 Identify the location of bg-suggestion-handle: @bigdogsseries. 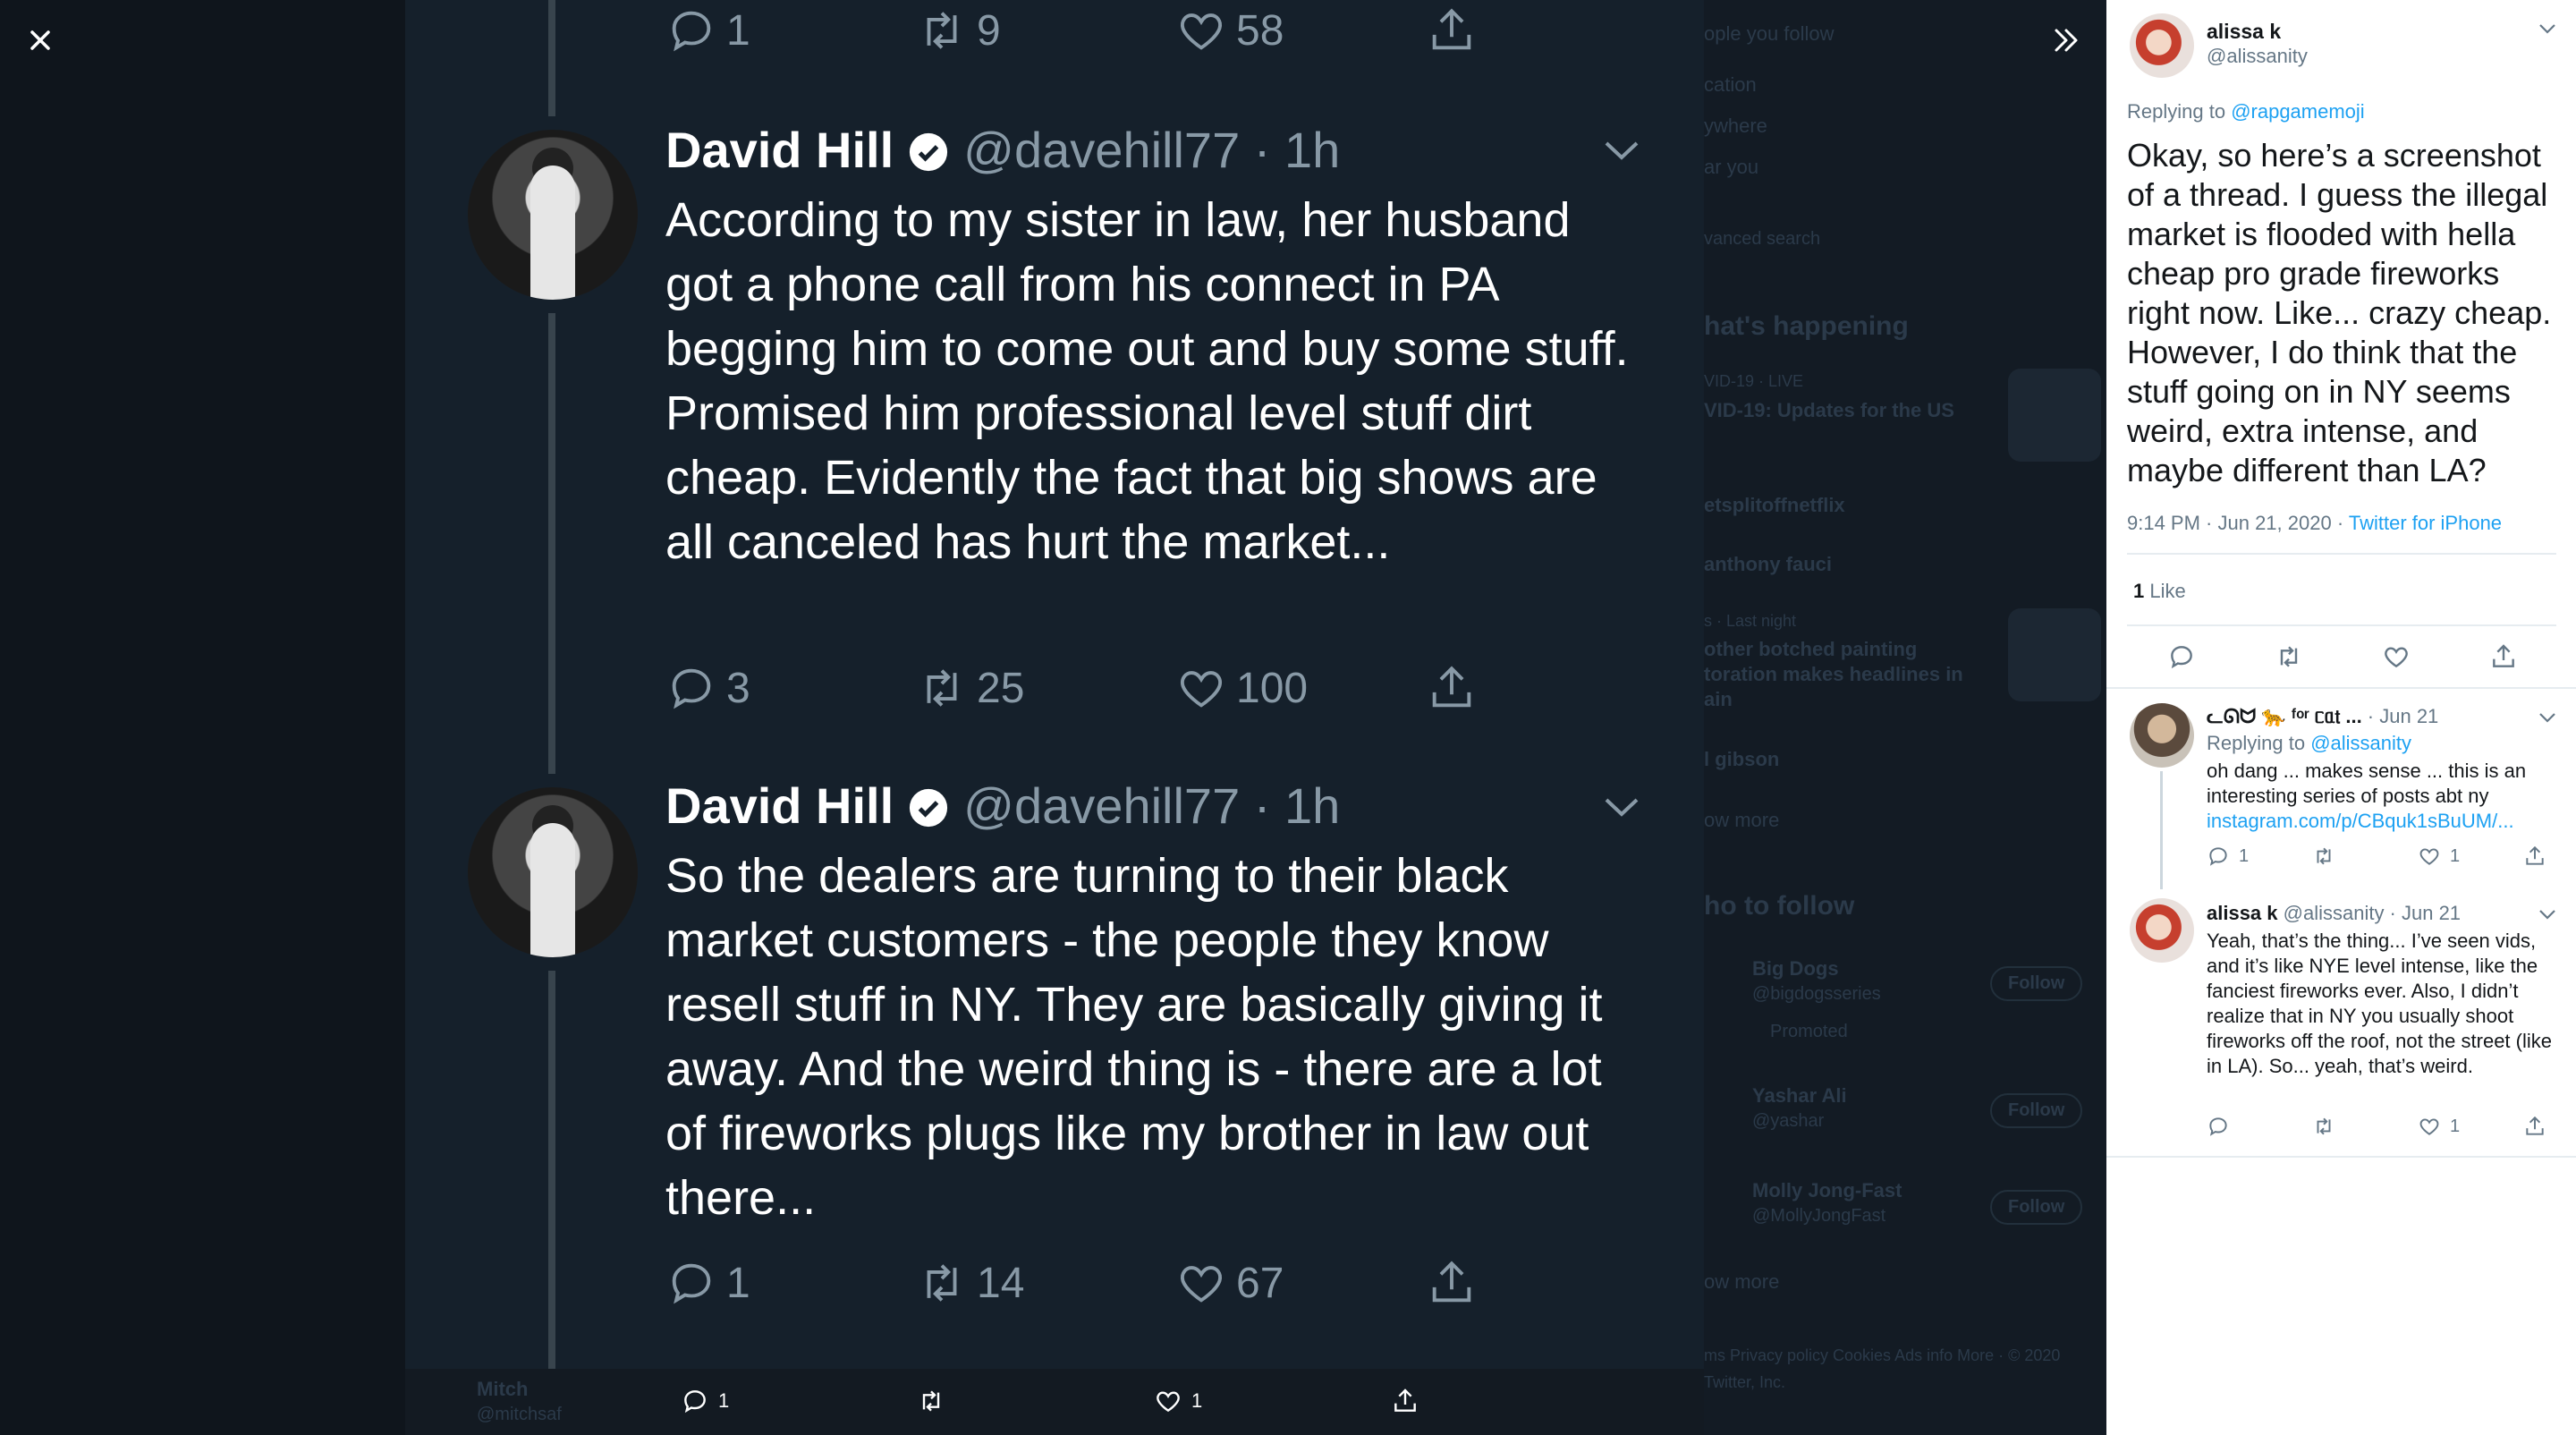
(1816, 994).